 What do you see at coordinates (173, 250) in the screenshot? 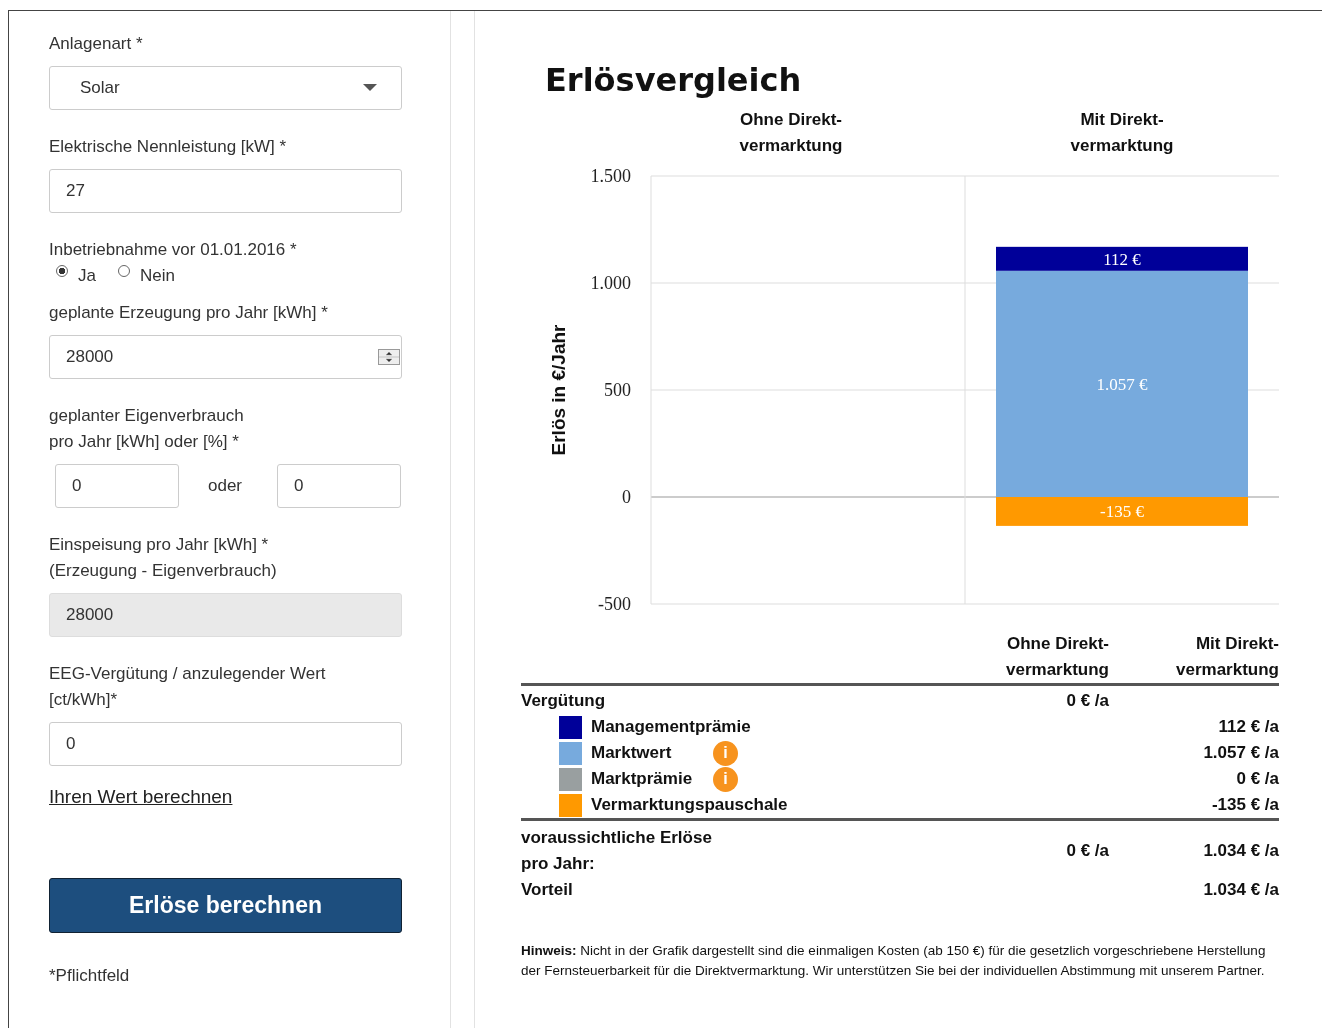
I see `field-label: Inbetriebnahme vor 01.01.2016 *` at bounding box center [173, 250].